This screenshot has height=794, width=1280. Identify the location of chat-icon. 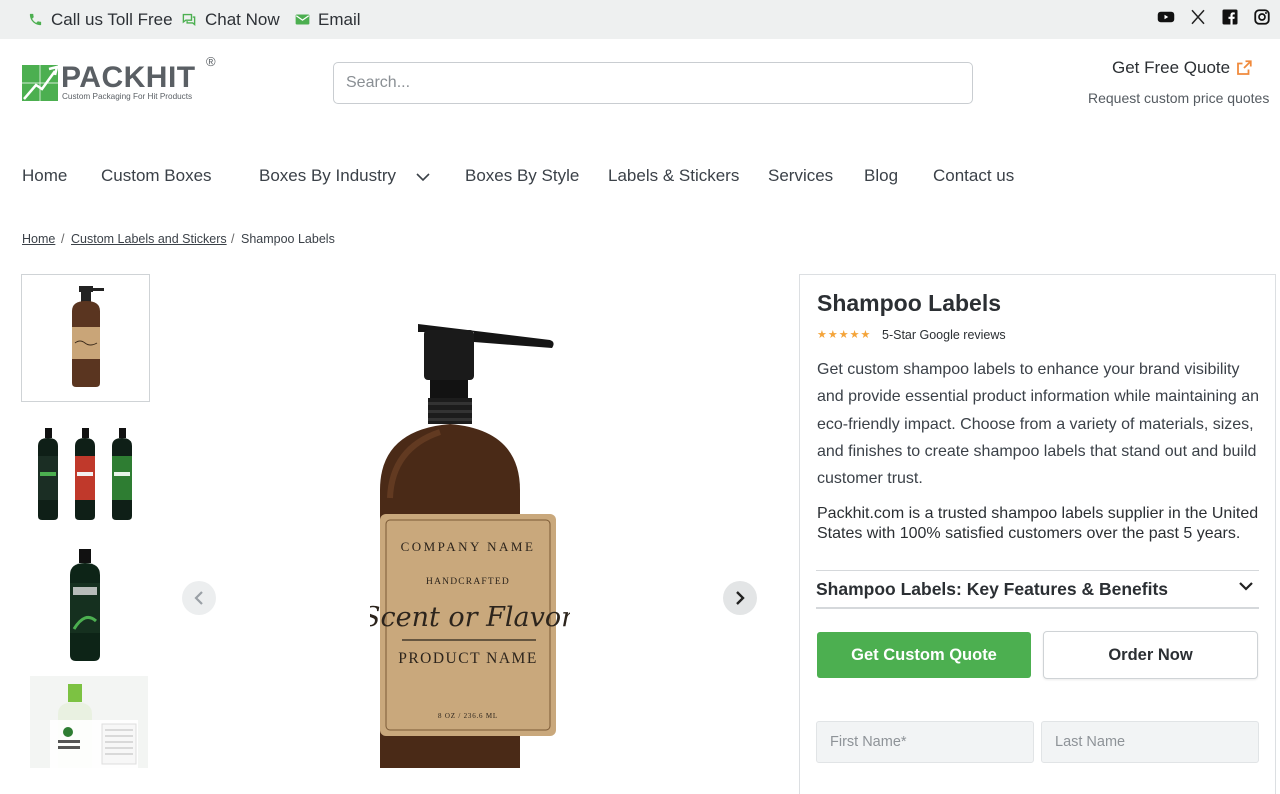
(189, 19).